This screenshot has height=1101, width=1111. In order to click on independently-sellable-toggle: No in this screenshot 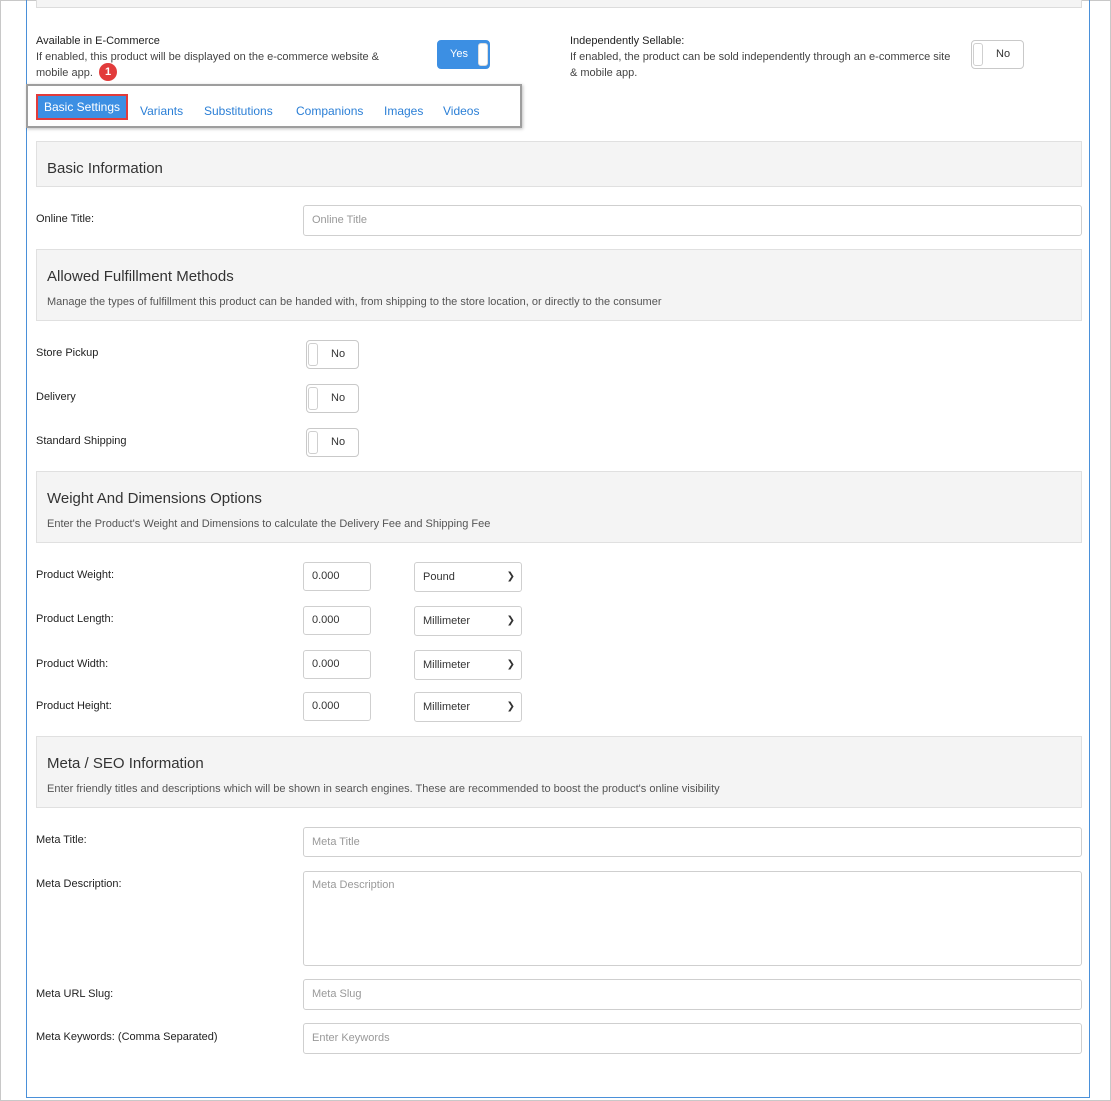, I will do `click(997, 54)`.